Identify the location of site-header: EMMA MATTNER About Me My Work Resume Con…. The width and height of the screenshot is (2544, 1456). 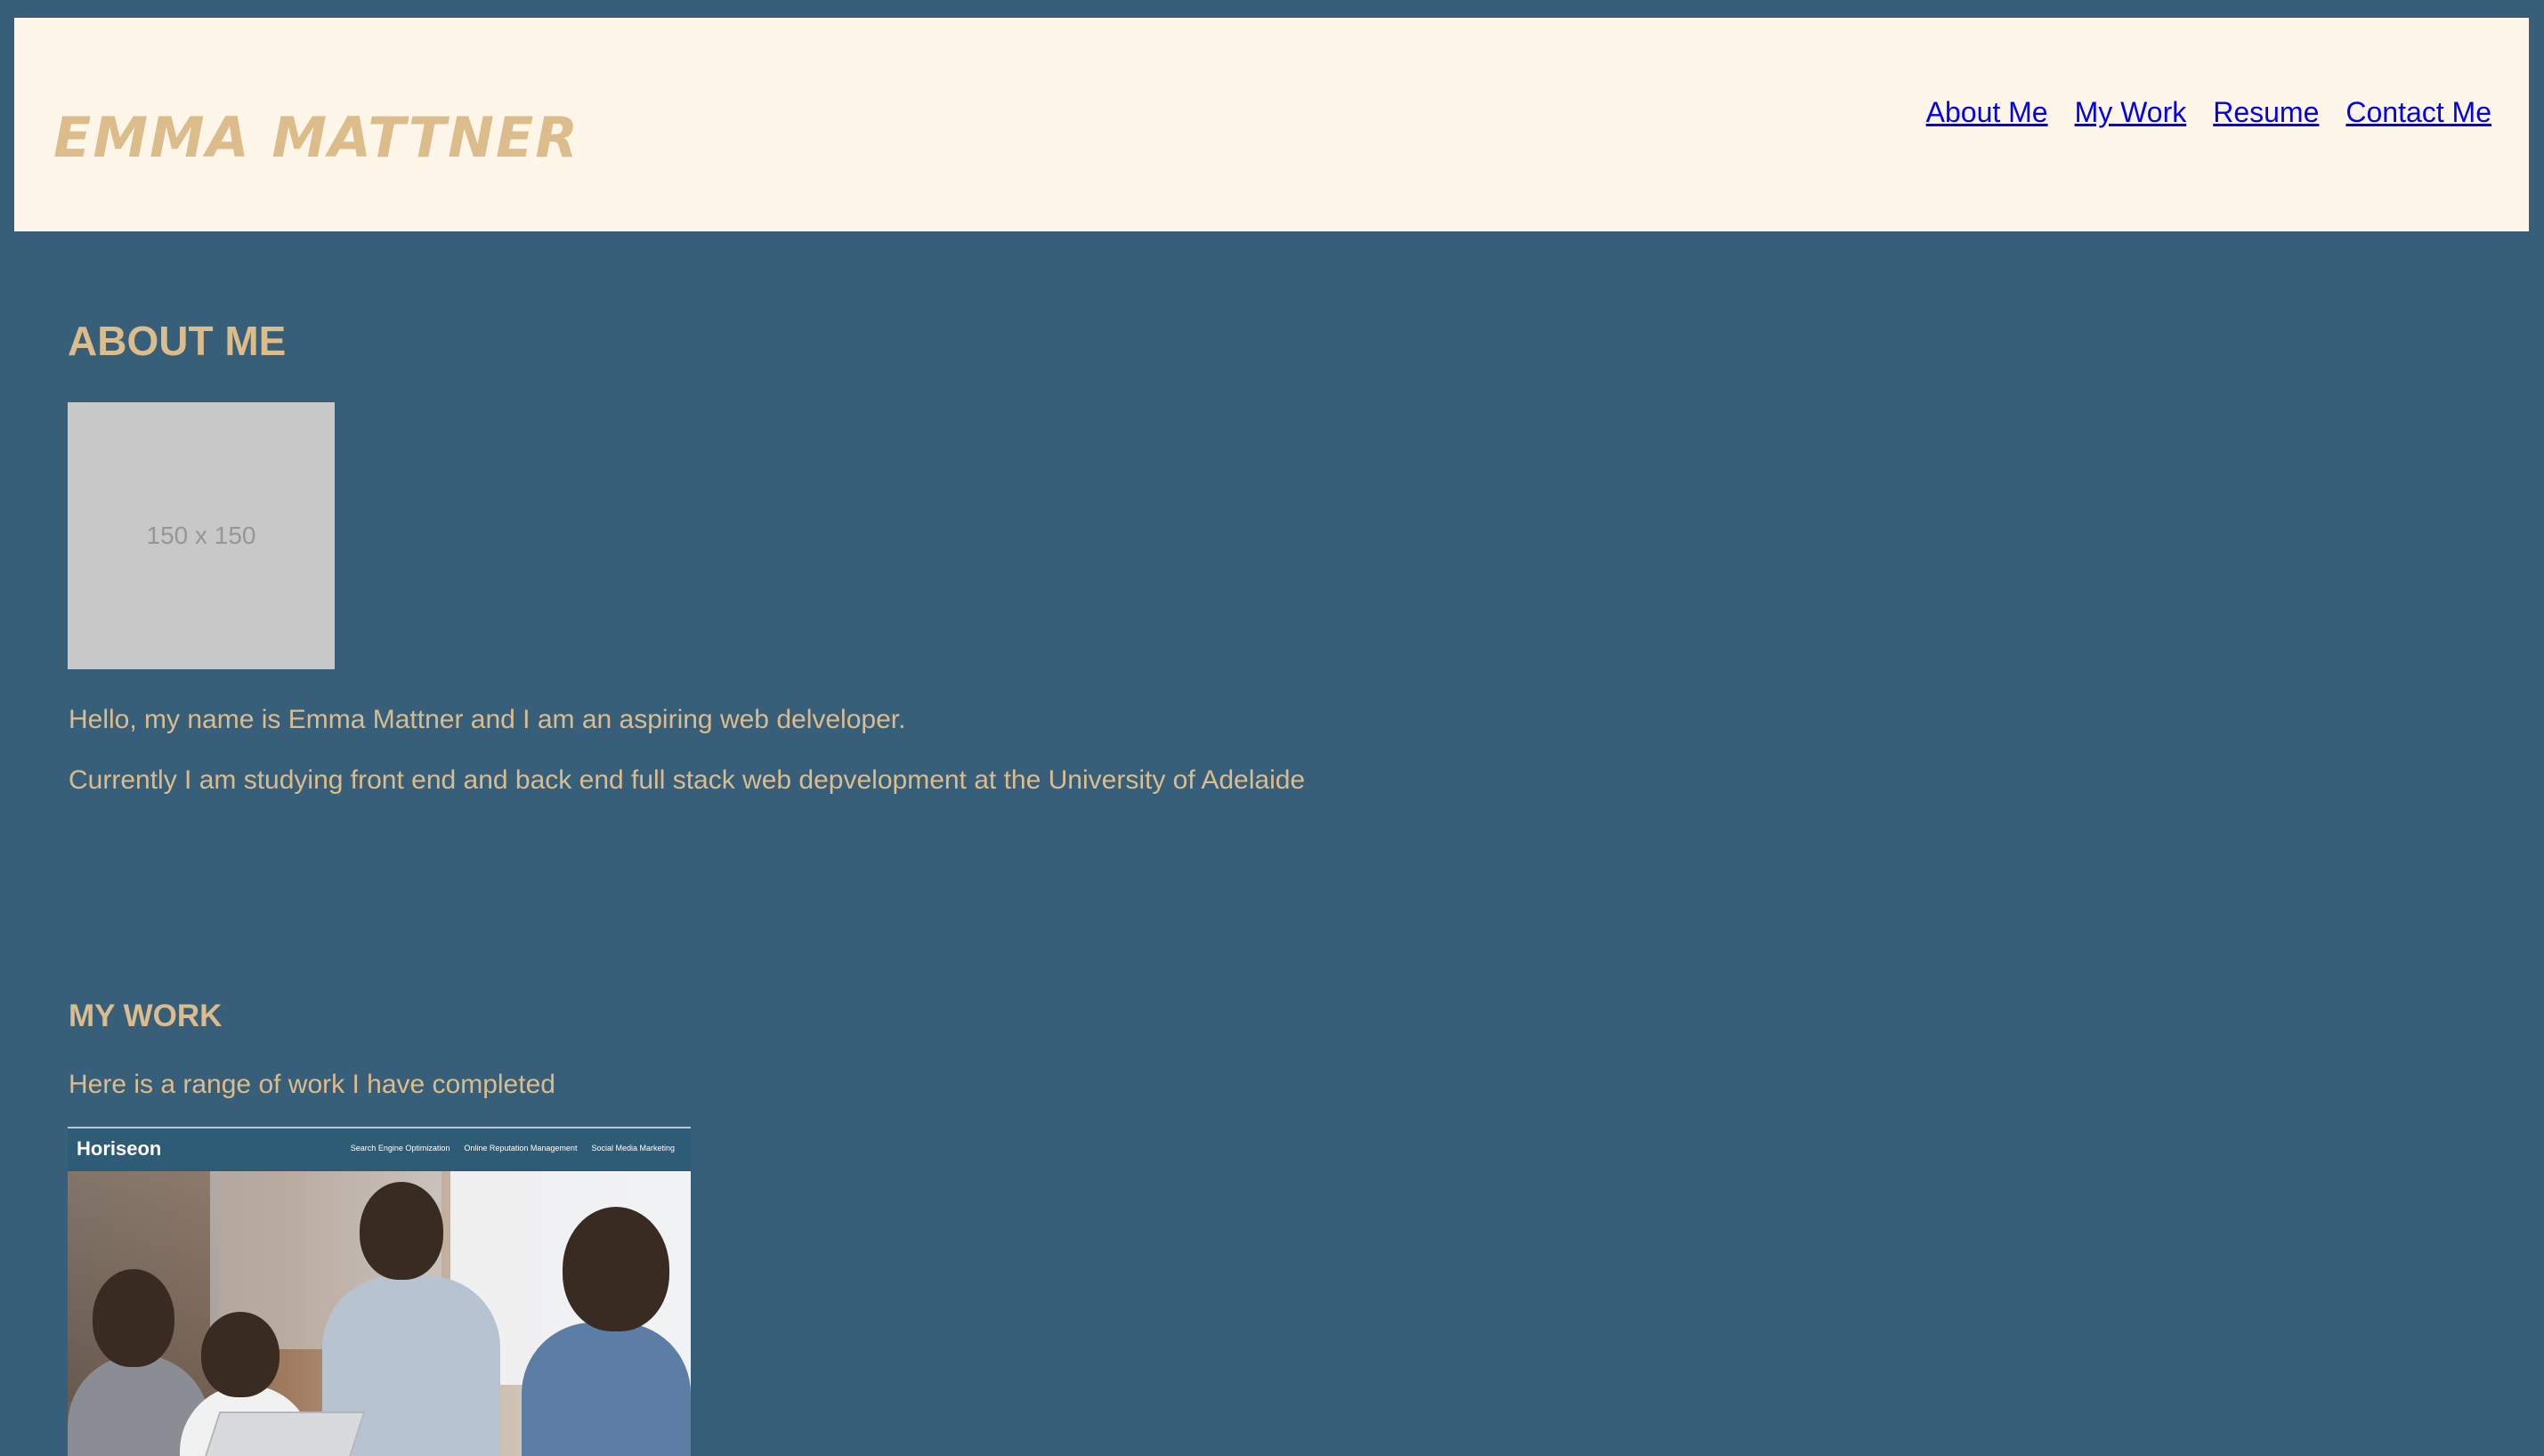
(1271, 124).